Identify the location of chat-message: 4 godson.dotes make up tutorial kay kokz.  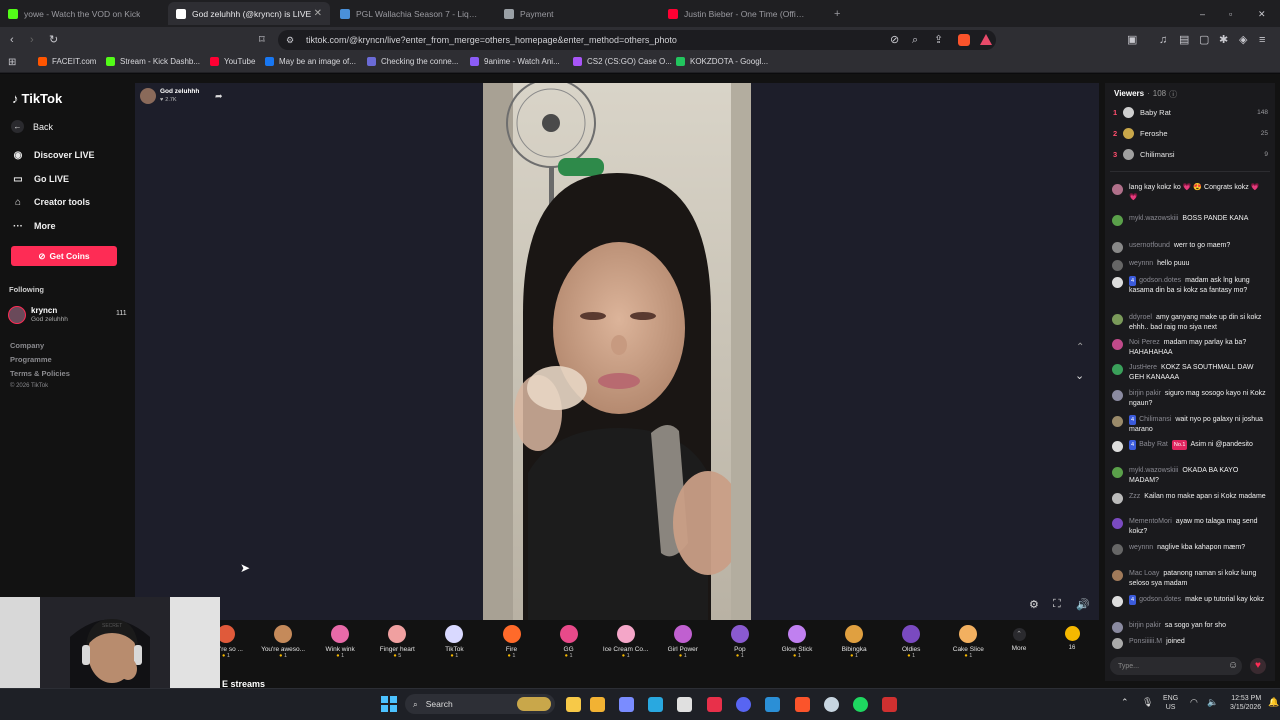
(1191, 601).